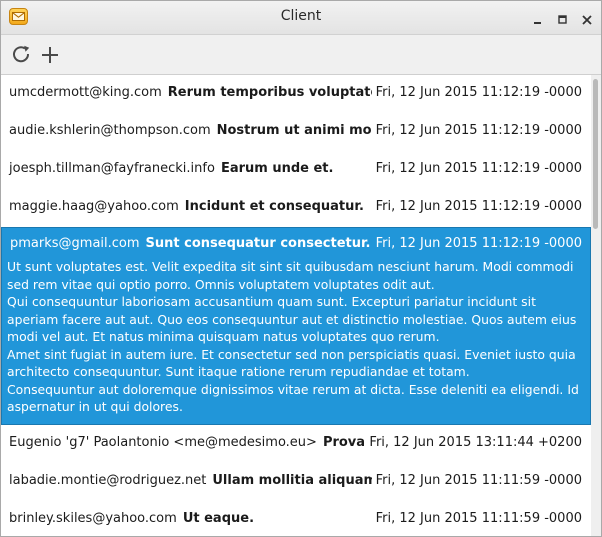  I want to click on message-subject: Rerum temporibus voluptatem incidunt, so click(286, 92).